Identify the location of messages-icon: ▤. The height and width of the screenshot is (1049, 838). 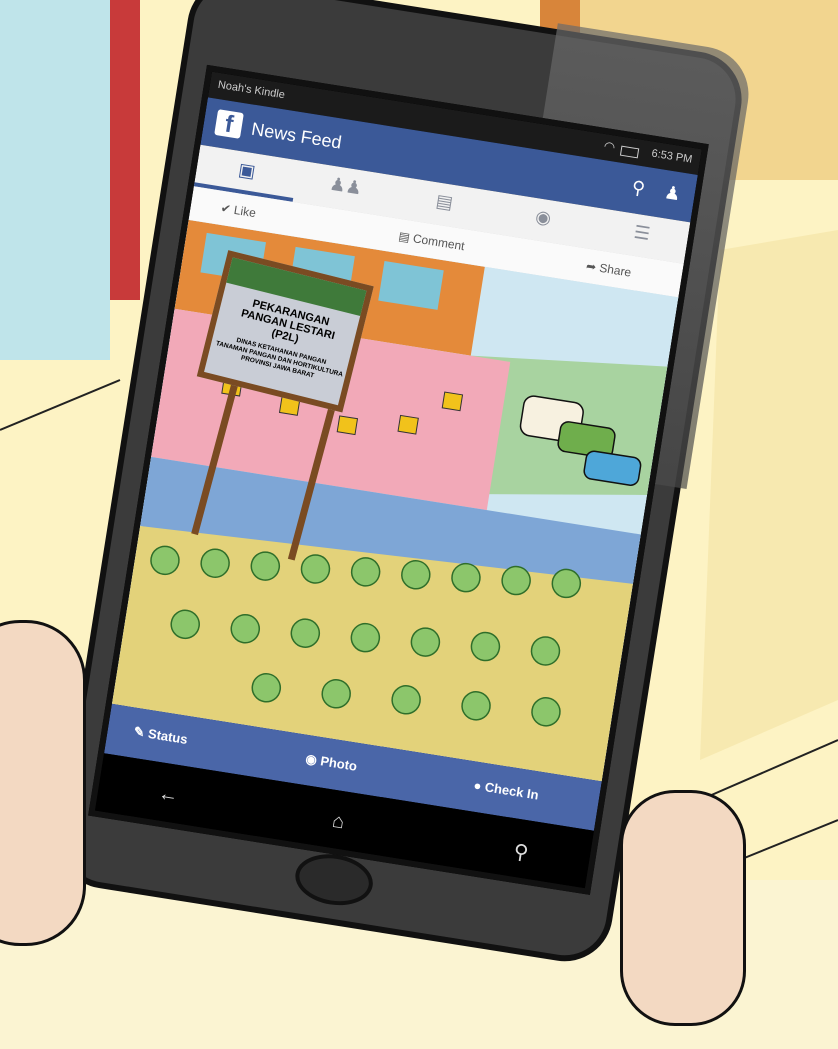
(443, 204).